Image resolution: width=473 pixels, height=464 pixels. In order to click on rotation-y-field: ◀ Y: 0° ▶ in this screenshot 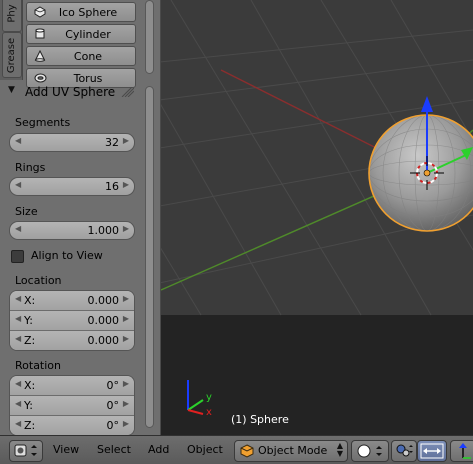, I will do `click(72, 406)`.